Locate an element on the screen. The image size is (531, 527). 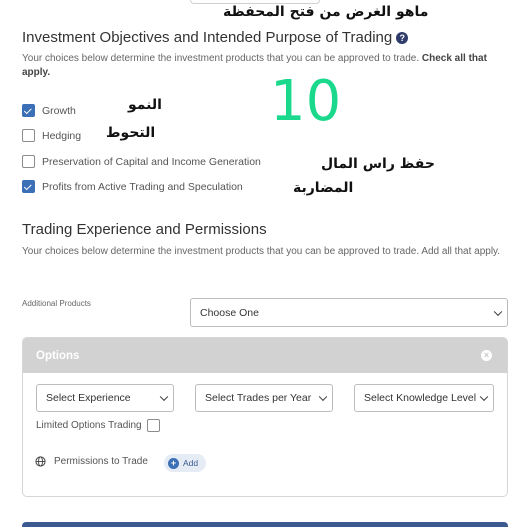
objective-hedging: Hedging is located at coordinates (51, 135).